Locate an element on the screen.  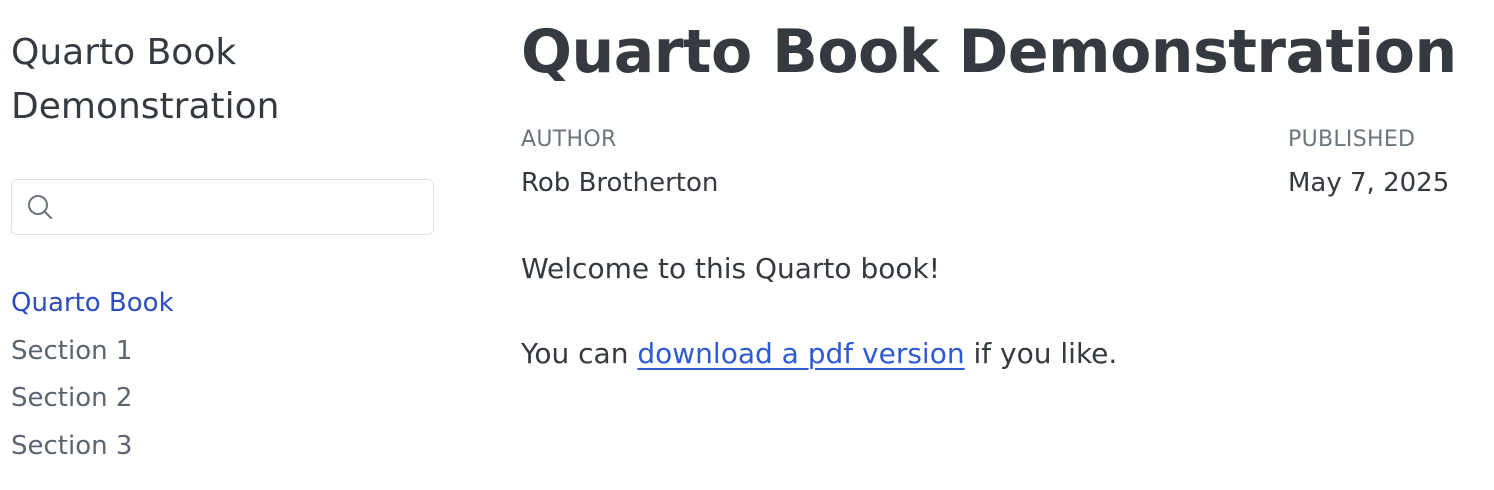
site-title-line-1: Quarto Book is located at coordinates (124, 52).